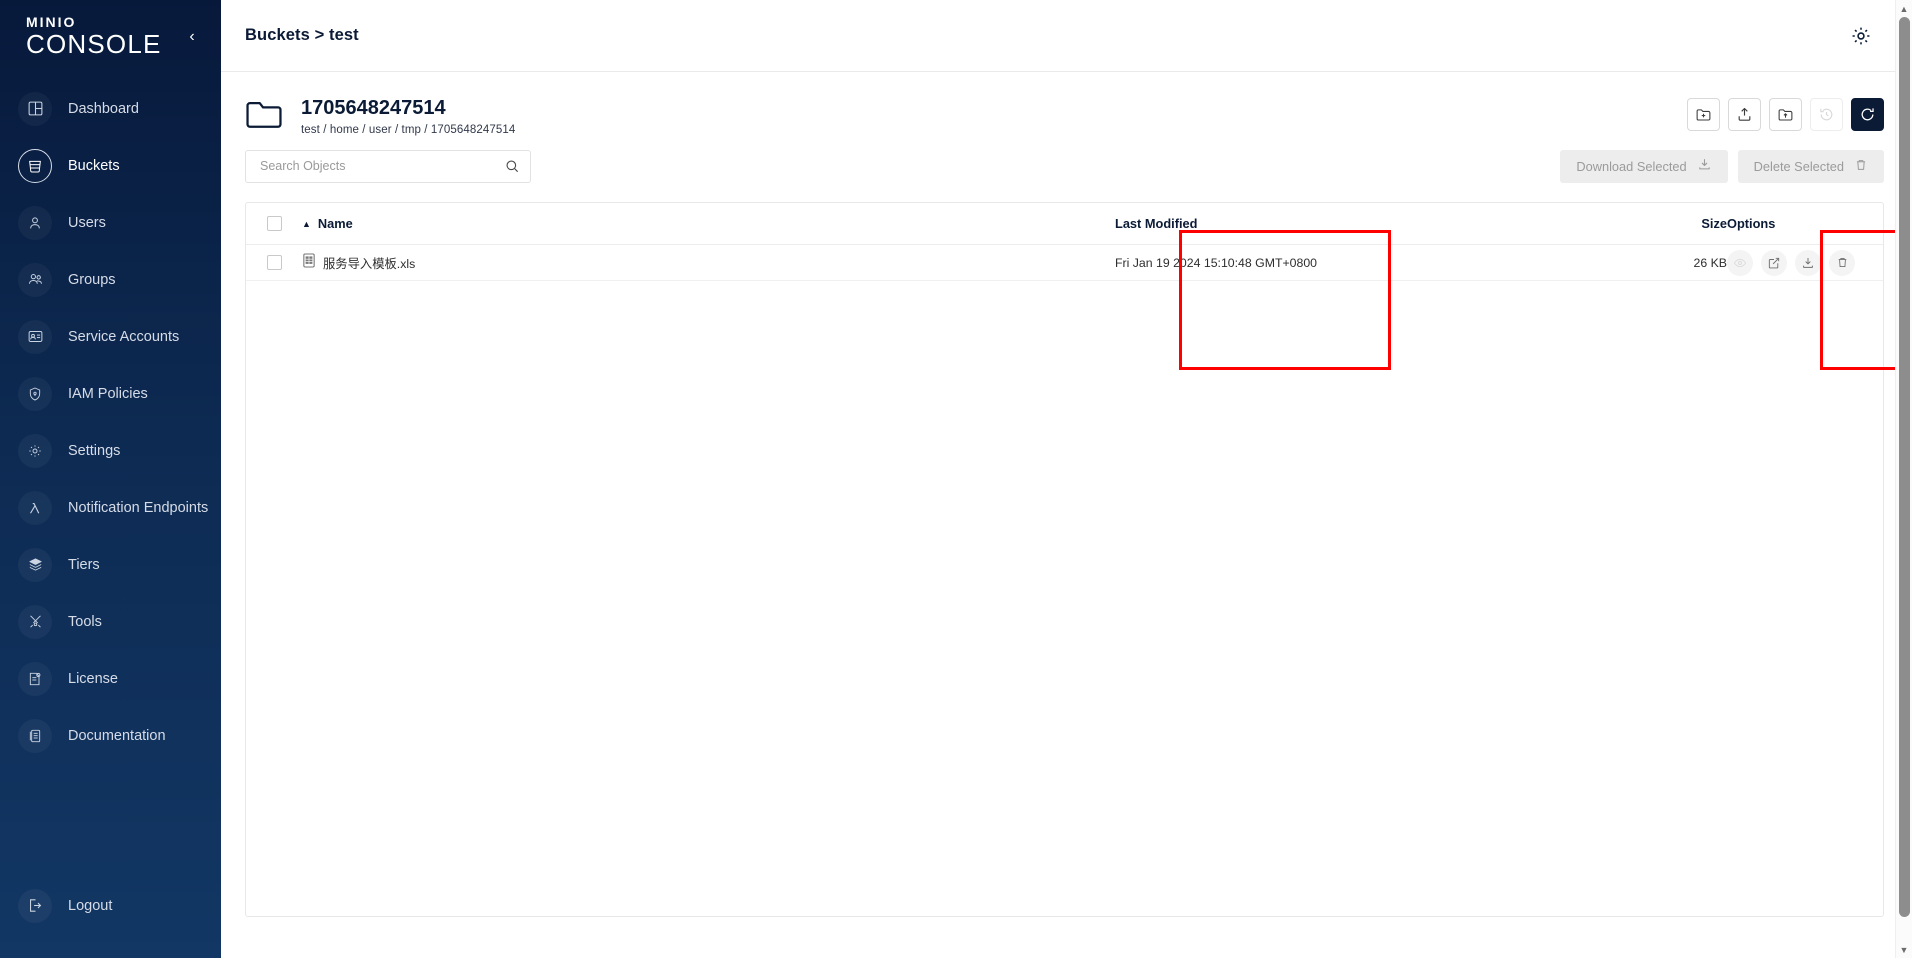  What do you see at coordinates (512, 166) in the screenshot?
I see `search-icon` at bounding box center [512, 166].